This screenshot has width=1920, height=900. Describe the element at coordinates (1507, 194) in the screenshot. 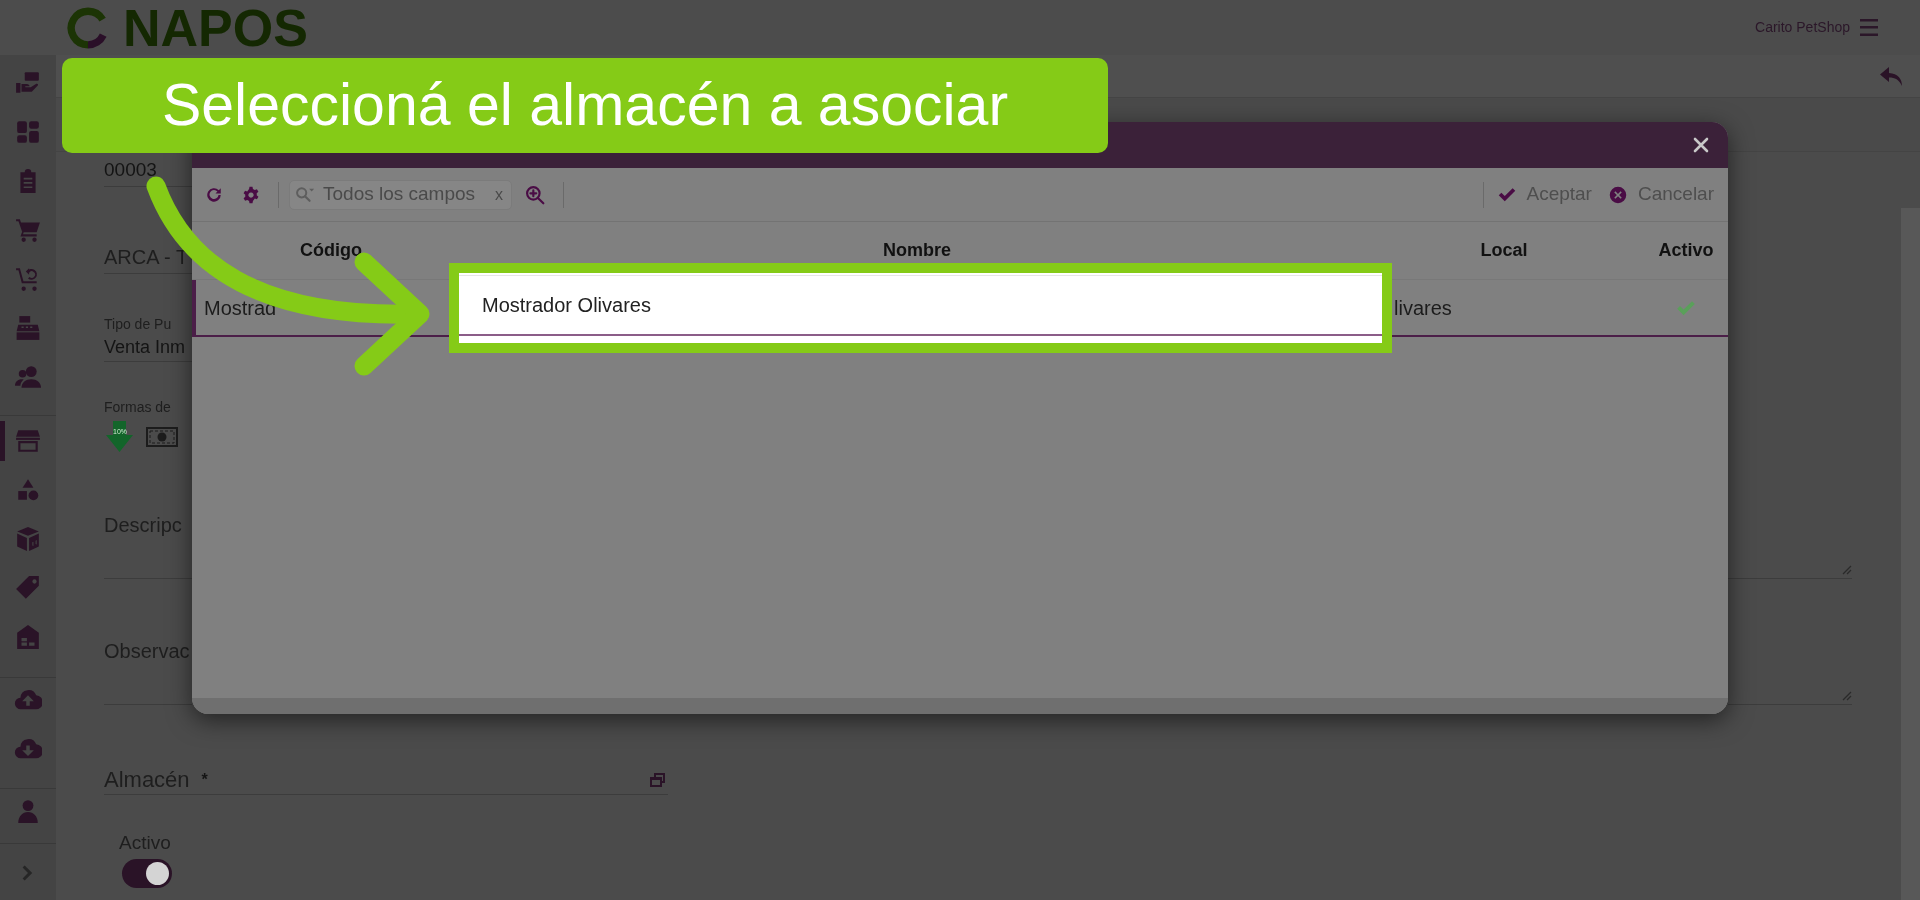

I see `check-icon` at that location.